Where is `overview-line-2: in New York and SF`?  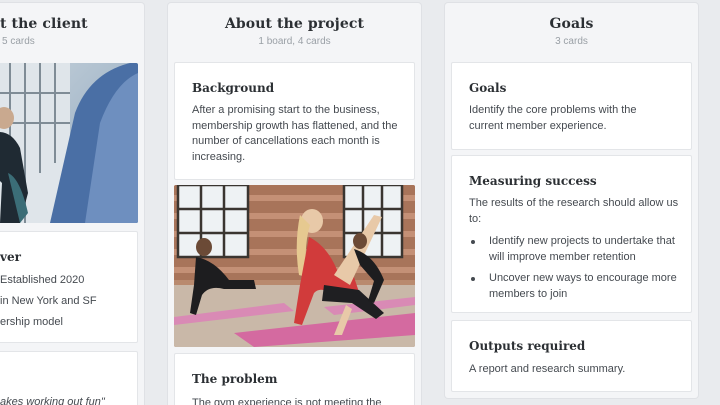 overview-line-2: in New York and SF is located at coordinates (48, 301).